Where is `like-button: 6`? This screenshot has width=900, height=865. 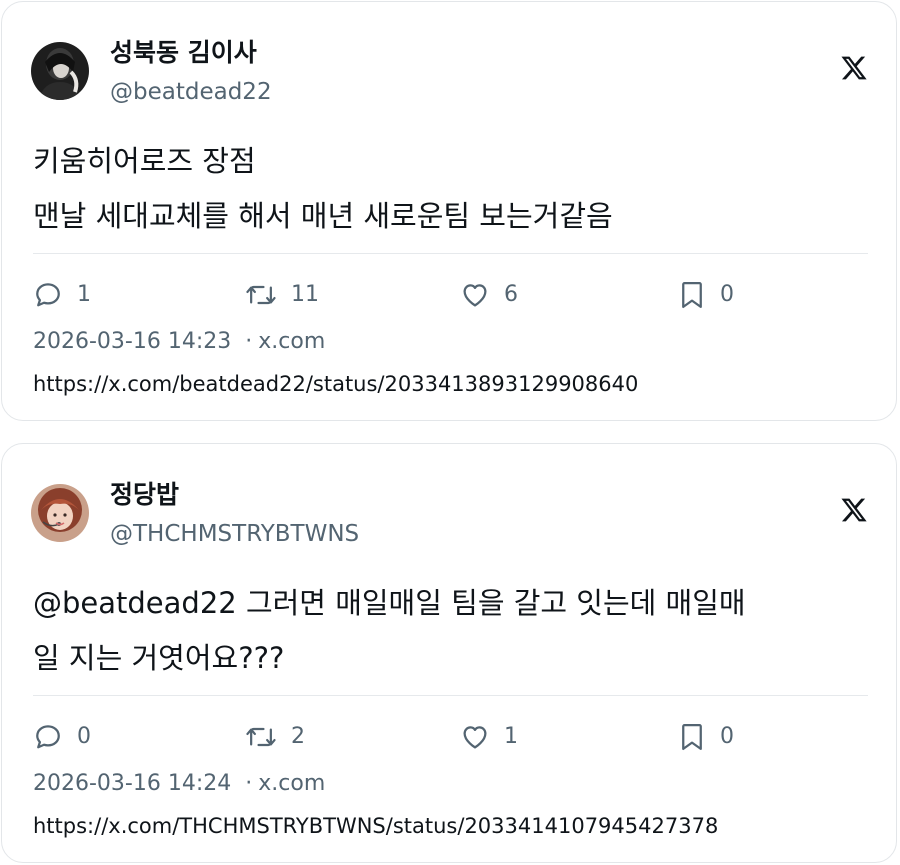 like-button: 6 is located at coordinates (489, 295).